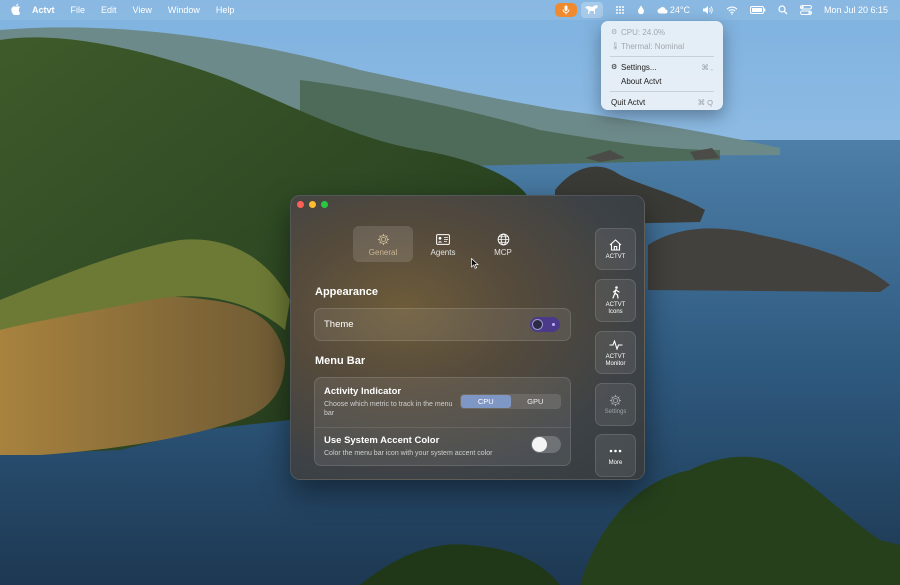  I want to click on menu-item-quit-label: Quit Actvt, so click(628, 102).